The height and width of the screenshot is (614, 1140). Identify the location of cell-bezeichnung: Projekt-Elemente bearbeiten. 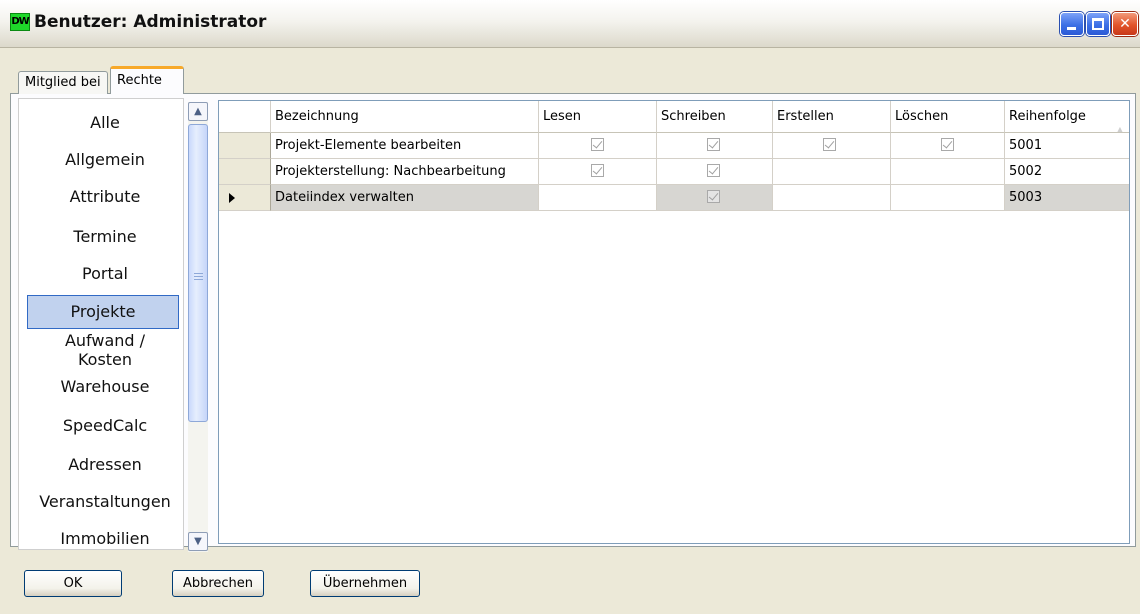
(405, 146).